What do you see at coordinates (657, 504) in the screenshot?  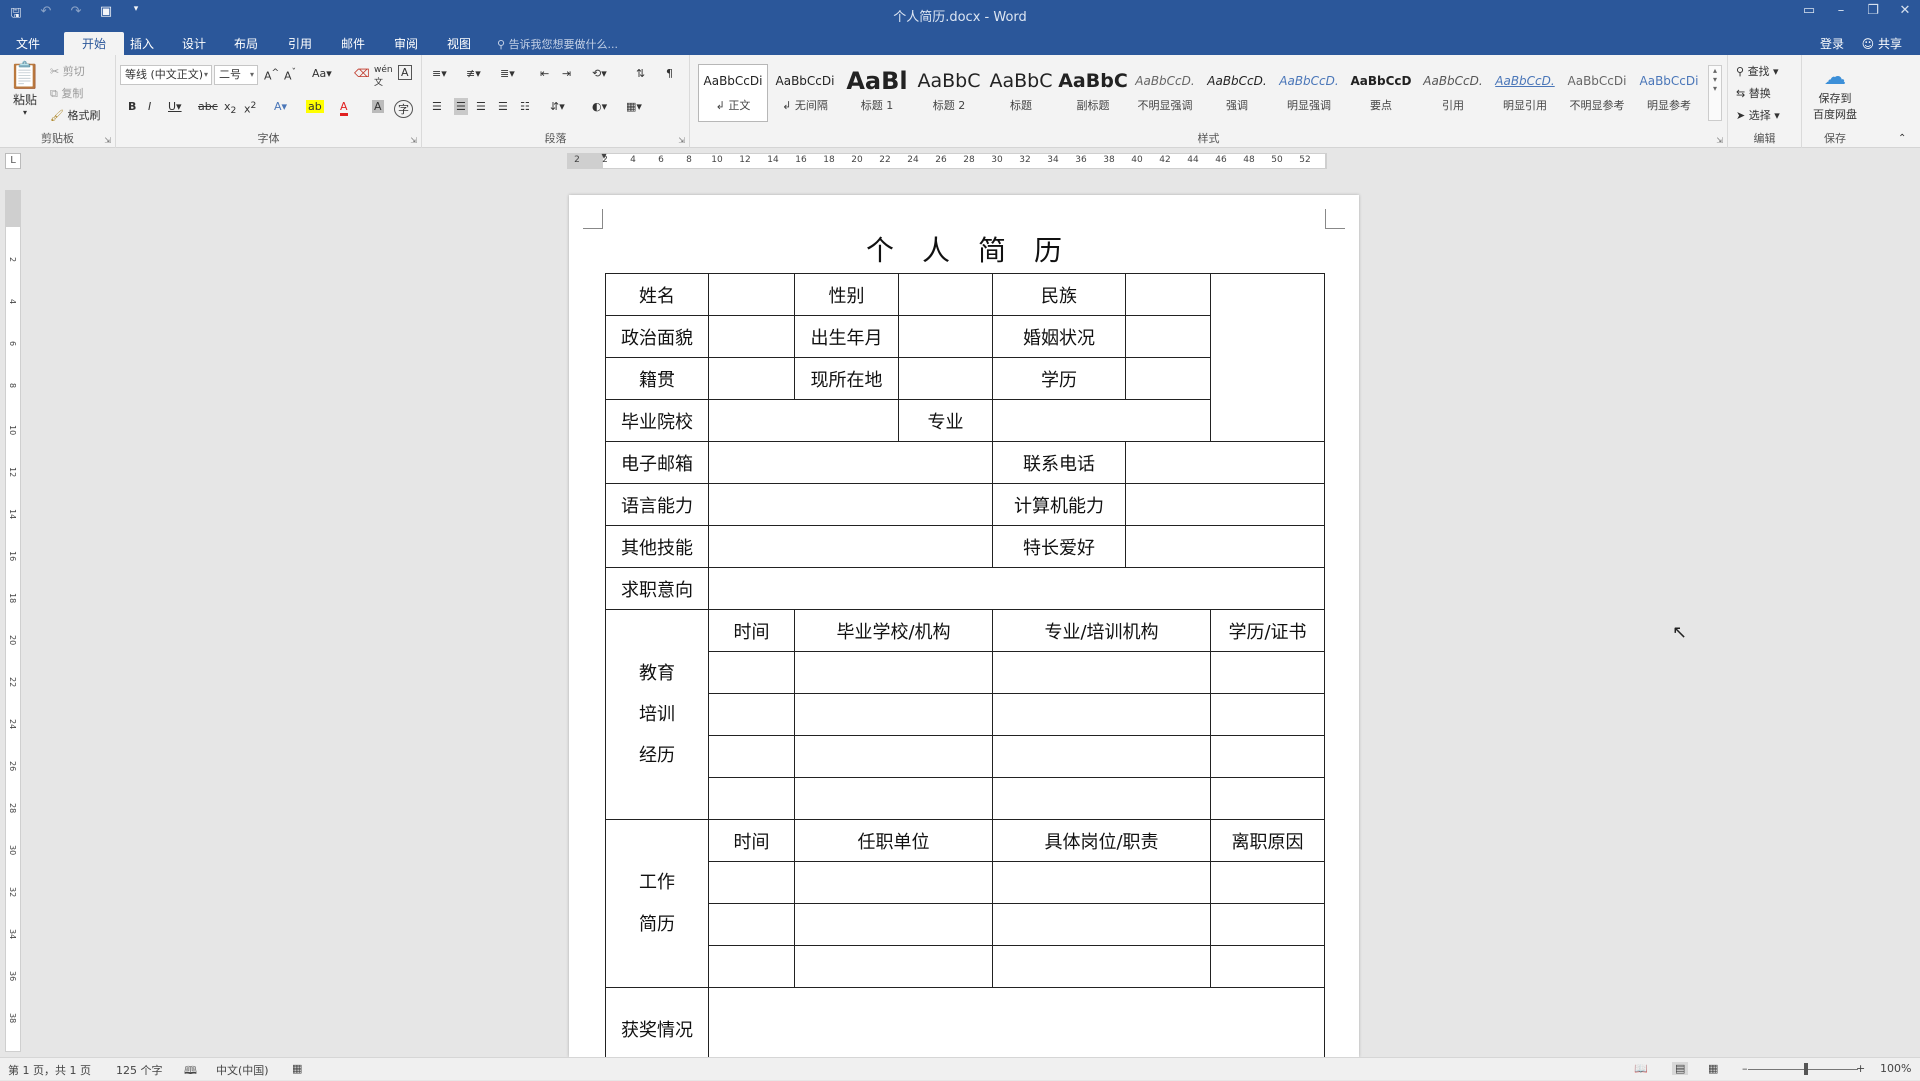 I see `table-cell: 语言能力` at bounding box center [657, 504].